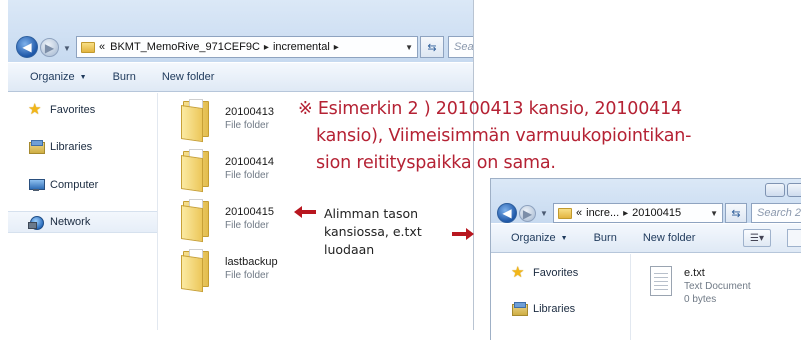 This screenshot has width=801, height=340. What do you see at coordinates (656, 213) in the screenshot?
I see `address-segment-20100415: 20100415` at bounding box center [656, 213].